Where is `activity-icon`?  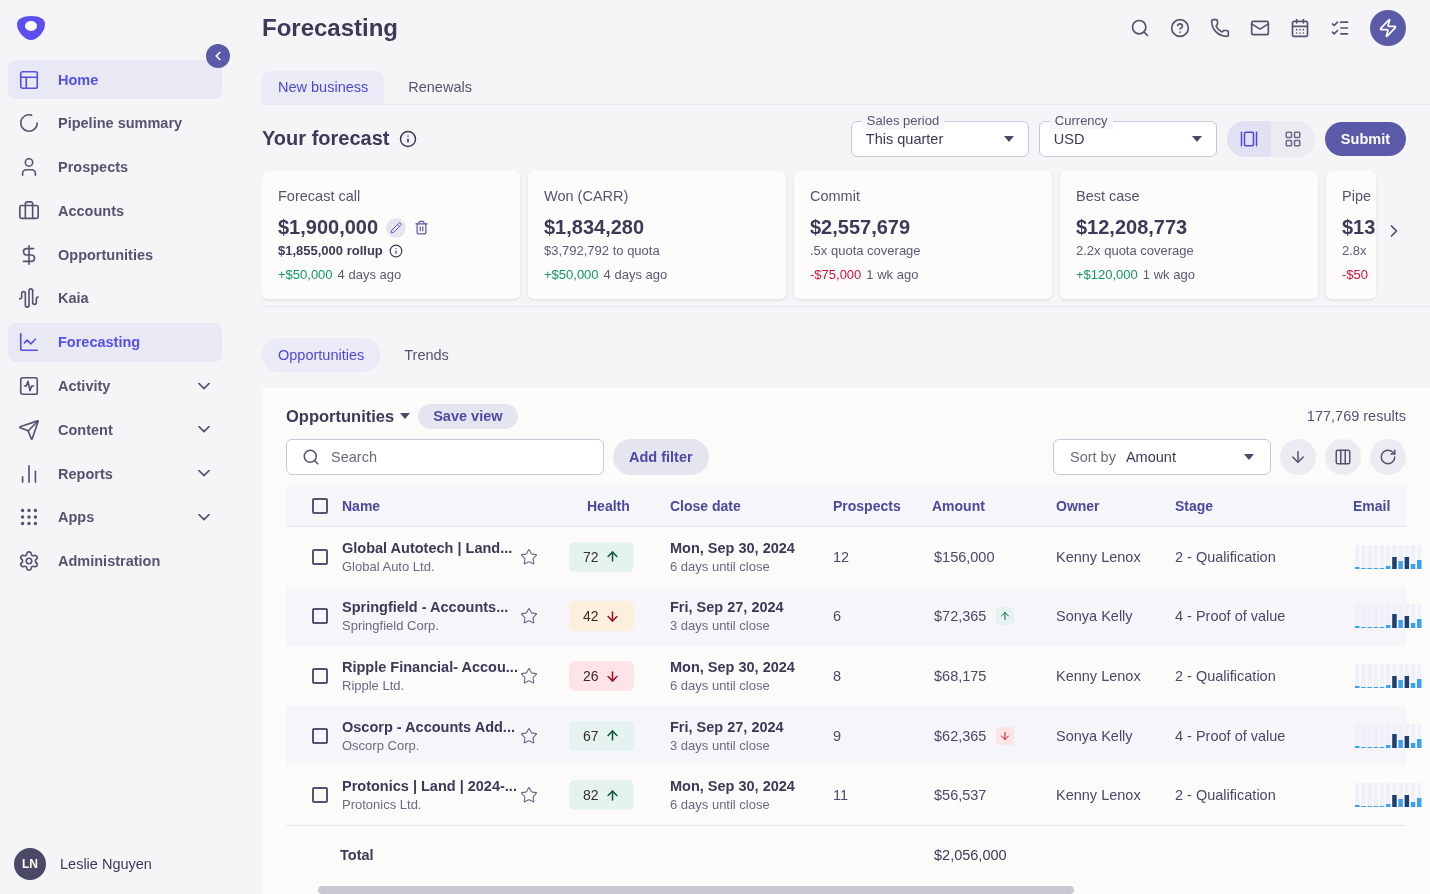
activity-icon is located at coordinates (29, 386).